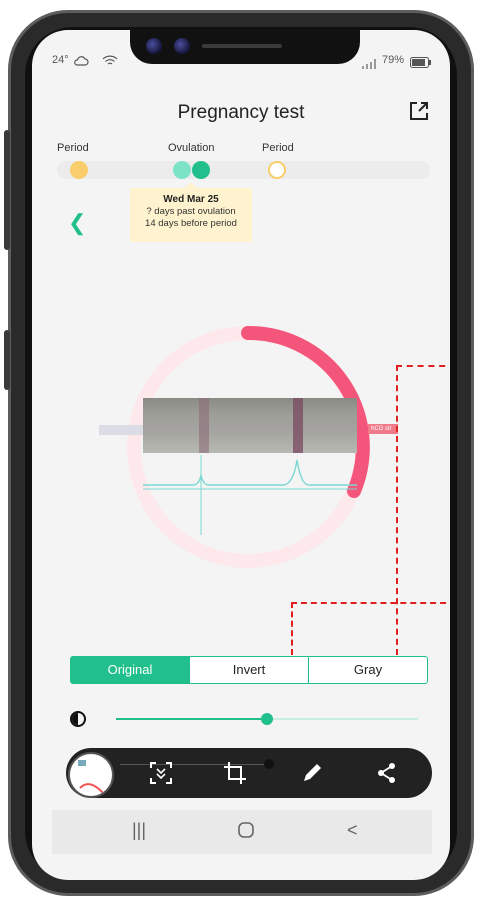 The width and height of the screenshot is (483, 901). I want to click on strip-handle, so click(121, 430).